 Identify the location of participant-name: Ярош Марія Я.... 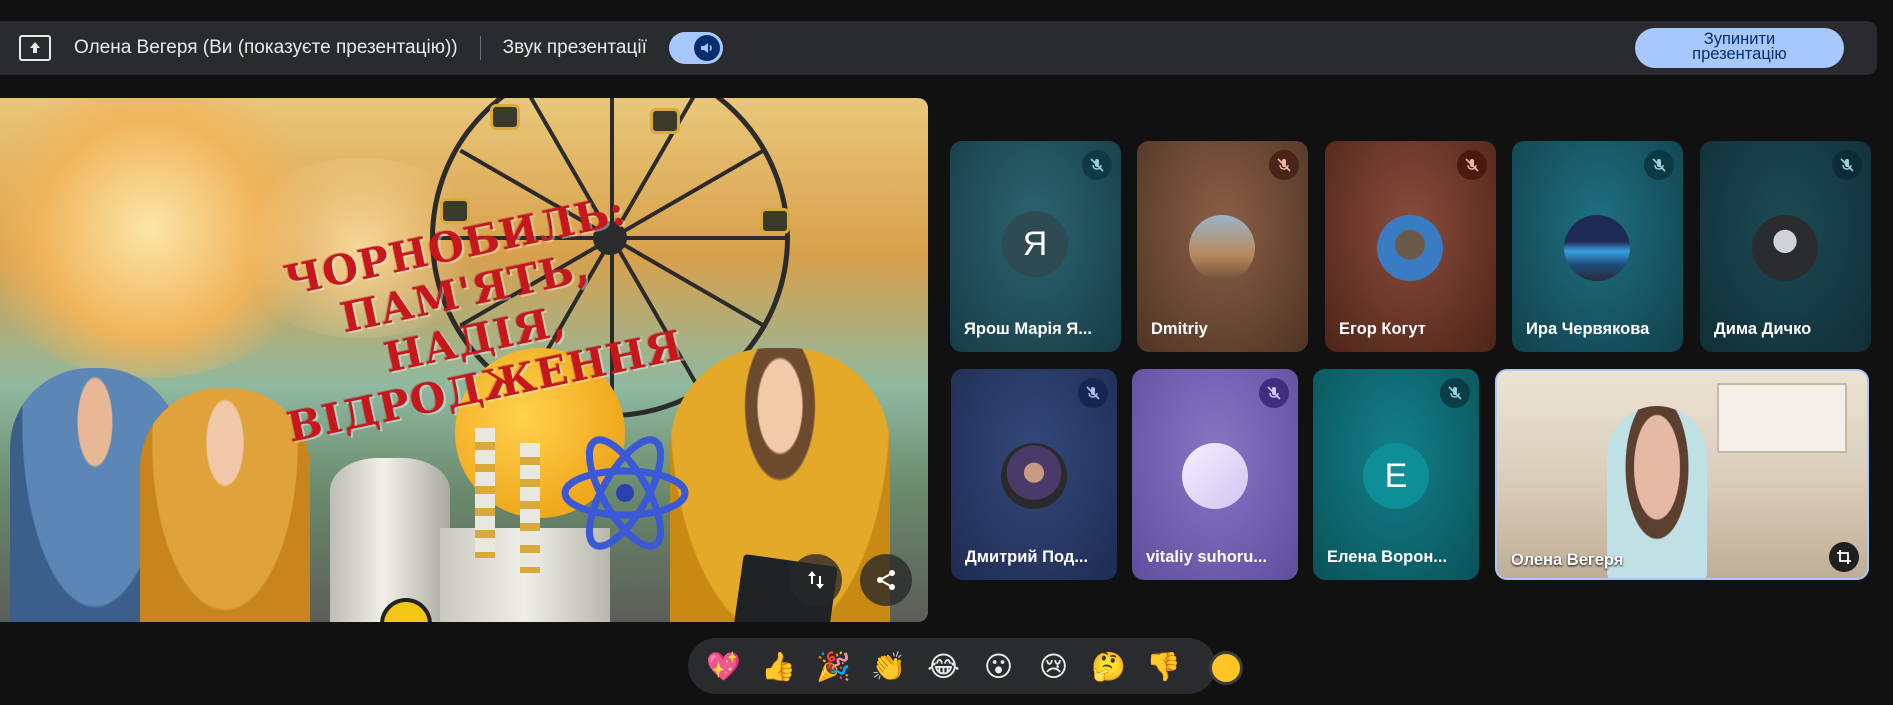
(1028, 329).